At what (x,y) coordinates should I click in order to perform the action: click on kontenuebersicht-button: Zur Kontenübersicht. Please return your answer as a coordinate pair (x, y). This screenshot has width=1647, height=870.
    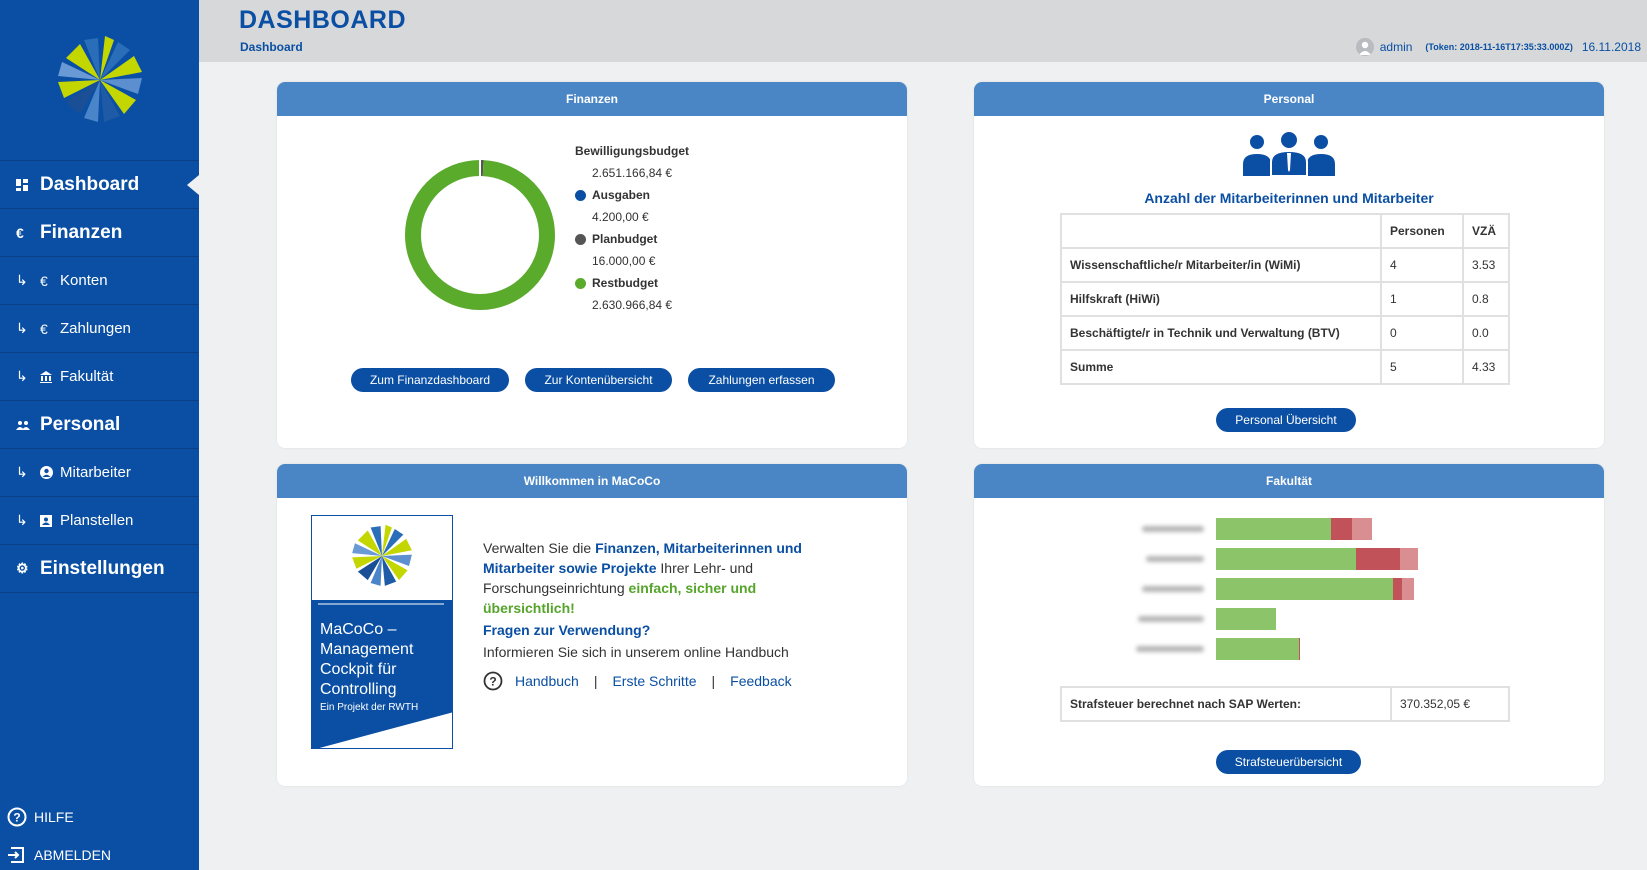
    Looking at the image, I should click on (598, 380).